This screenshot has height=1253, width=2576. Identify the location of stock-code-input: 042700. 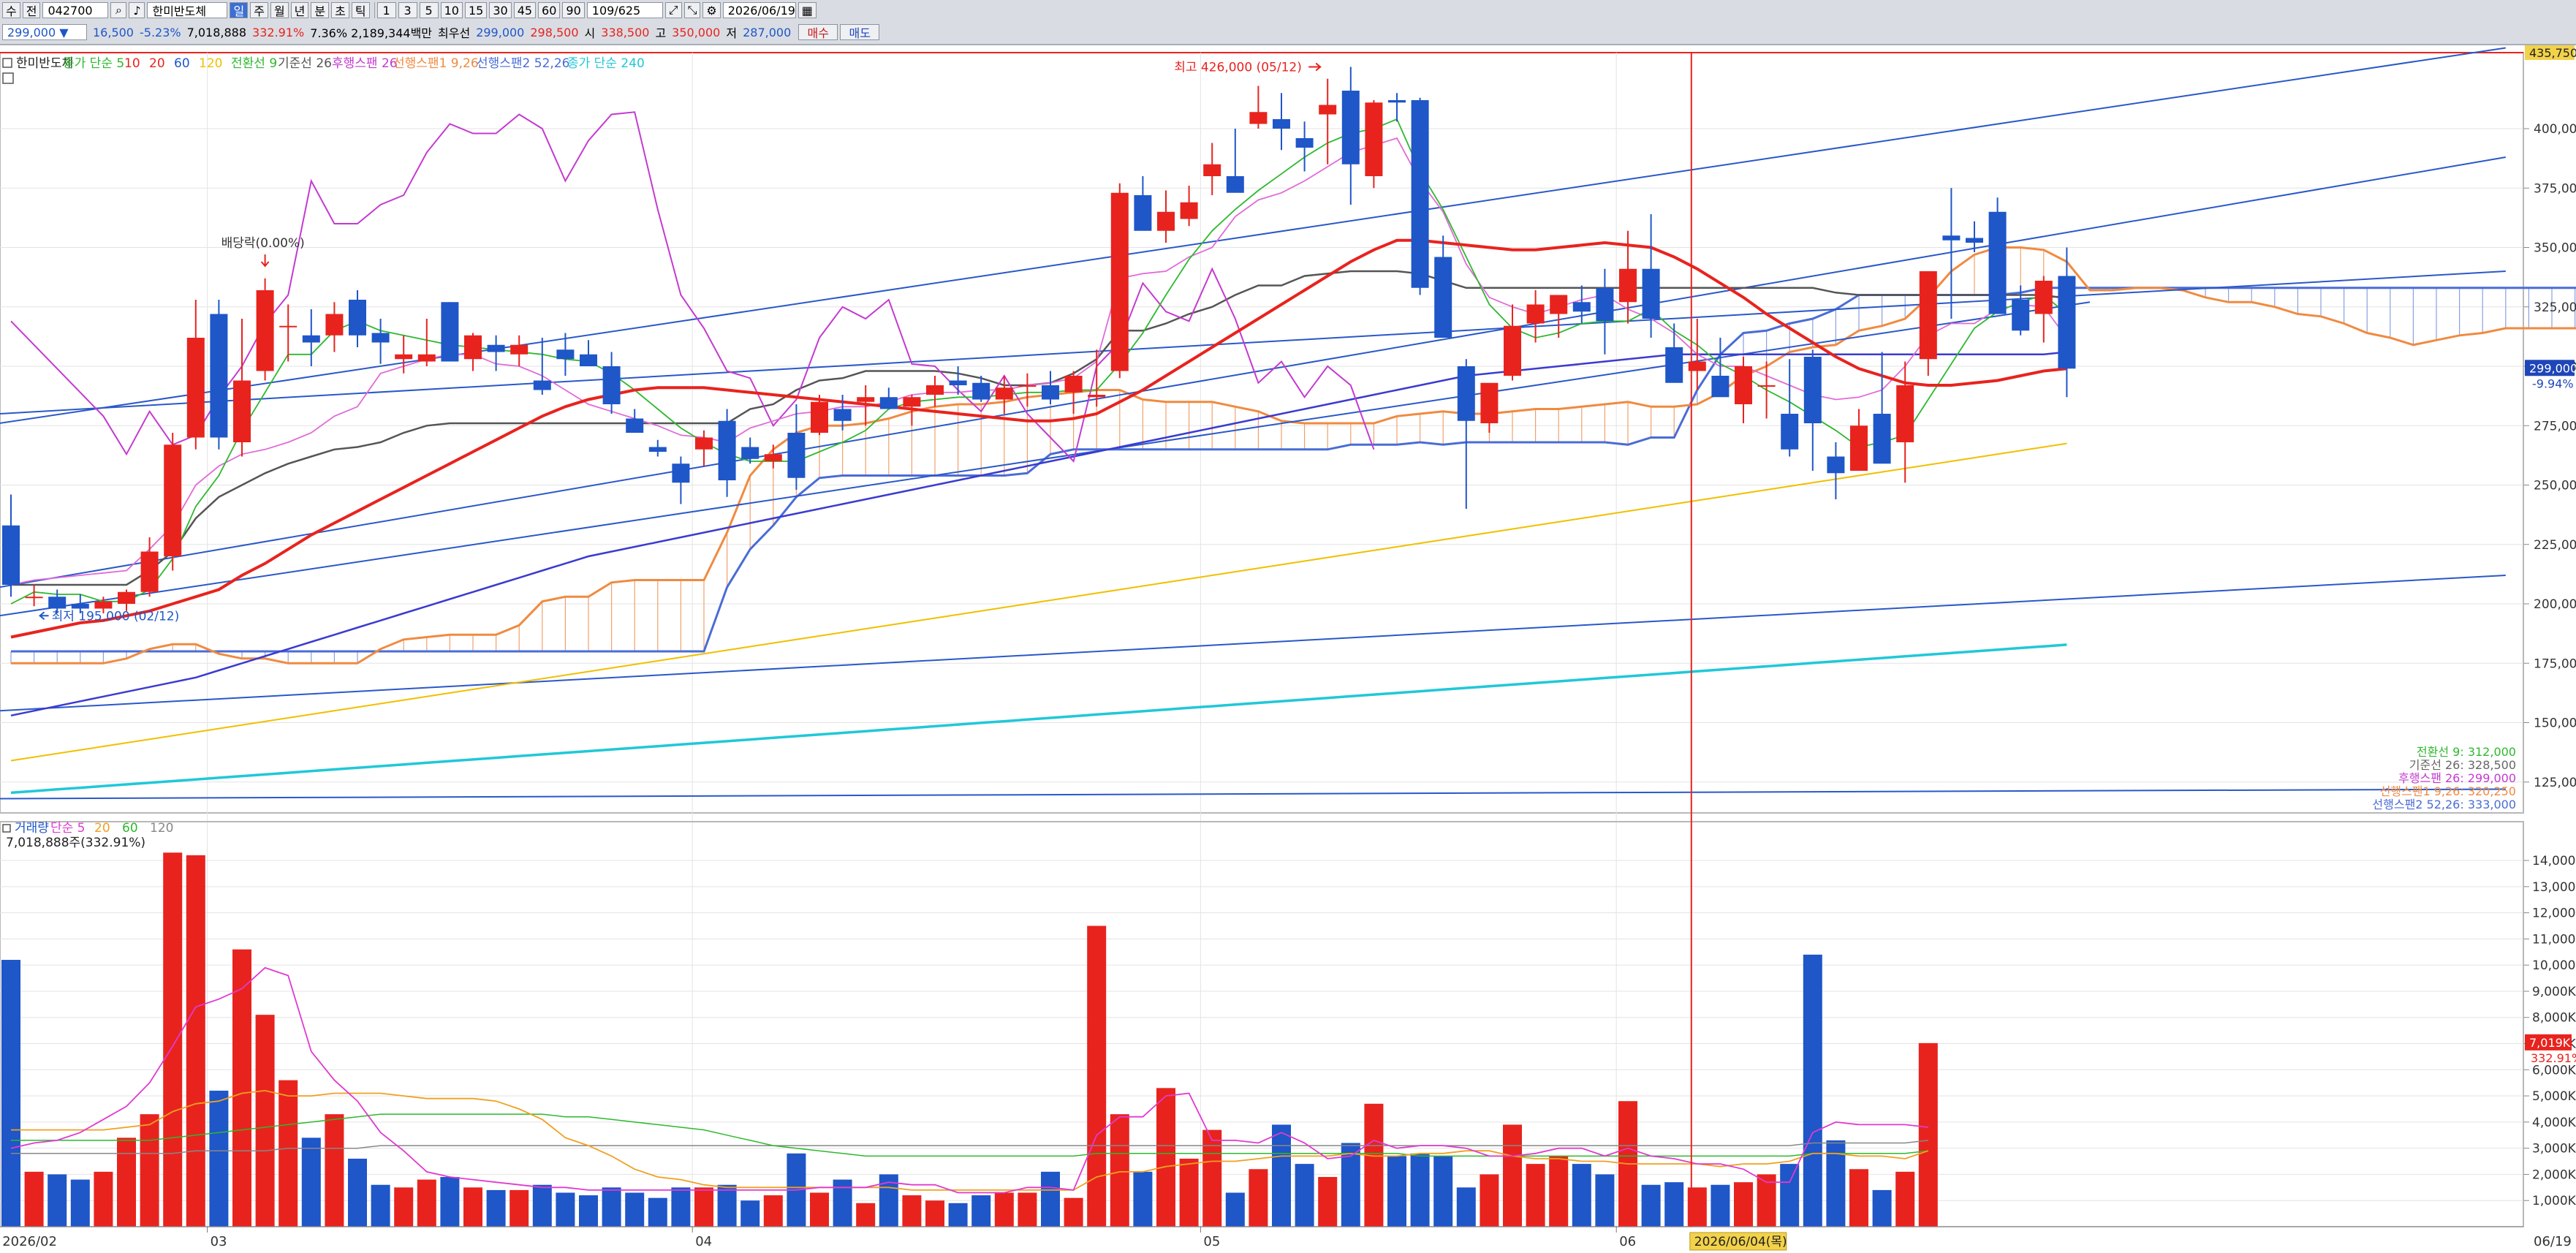
(75, 10).